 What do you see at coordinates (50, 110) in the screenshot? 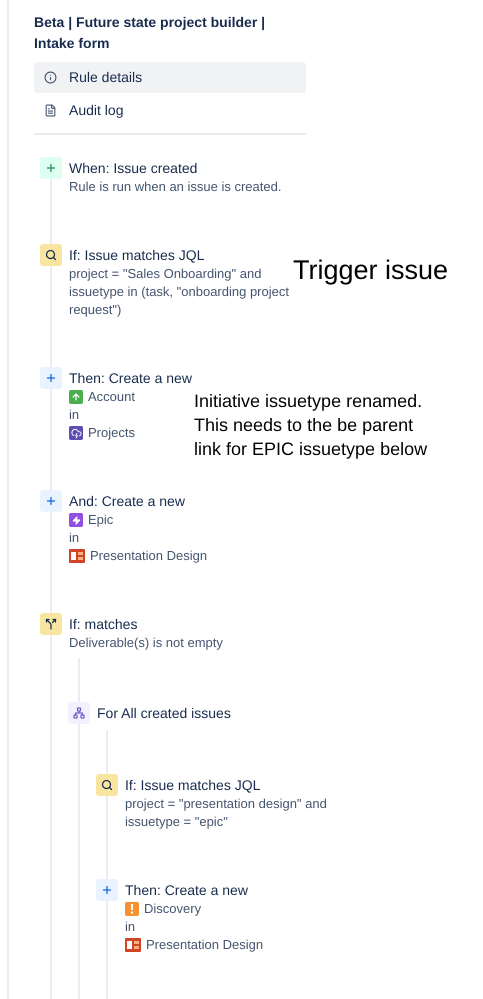
I see `document-icon` at bounding box center [50, 110].